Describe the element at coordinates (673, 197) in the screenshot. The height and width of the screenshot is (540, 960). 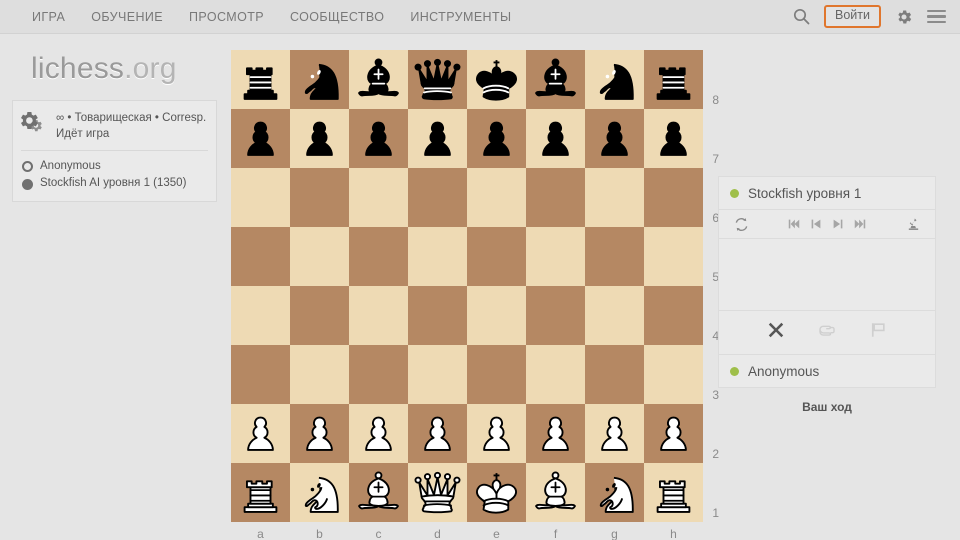
I see `board-square-h6` at that location.